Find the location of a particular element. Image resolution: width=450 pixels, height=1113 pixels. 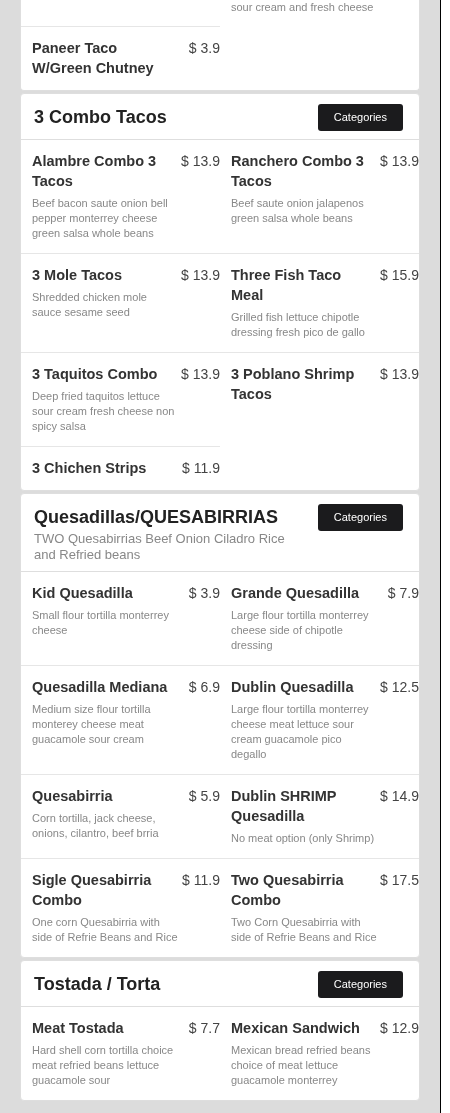

item-description: Medium size flour tortilla monterey cheese meat guacamole sour cream is located at coordinates (92, 724).